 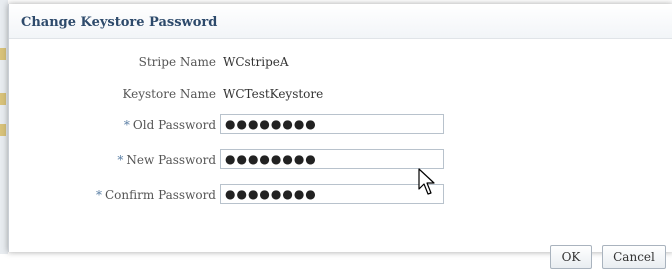 What do you see at coordinates (332, 194) in the screenshot?
I see `confirm-password-field: ●●●●●●●●` at bounding box center [332, 194].